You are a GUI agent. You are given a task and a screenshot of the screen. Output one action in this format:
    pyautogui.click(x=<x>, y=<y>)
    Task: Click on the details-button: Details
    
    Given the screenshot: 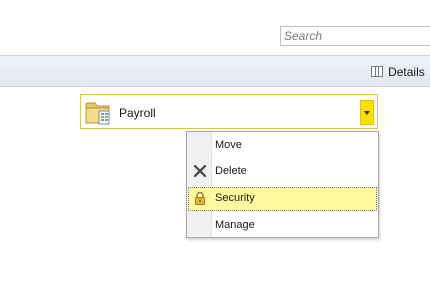 What is the action you would take?
    pyautogui.click(x=398, y=73)
    